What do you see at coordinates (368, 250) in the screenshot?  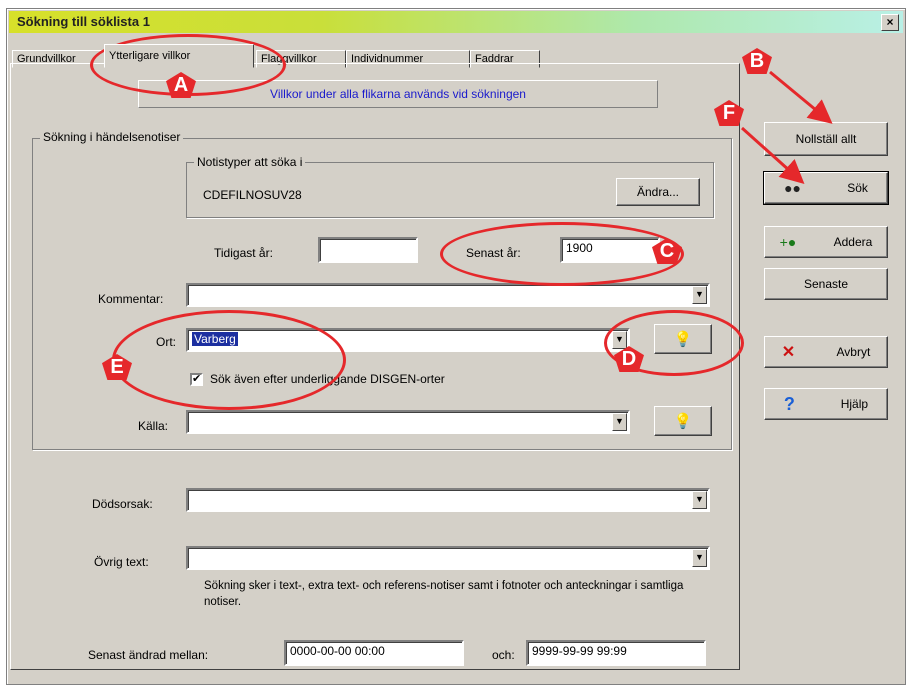 I see `earliest-year-input` at bounding box center [368, 250].